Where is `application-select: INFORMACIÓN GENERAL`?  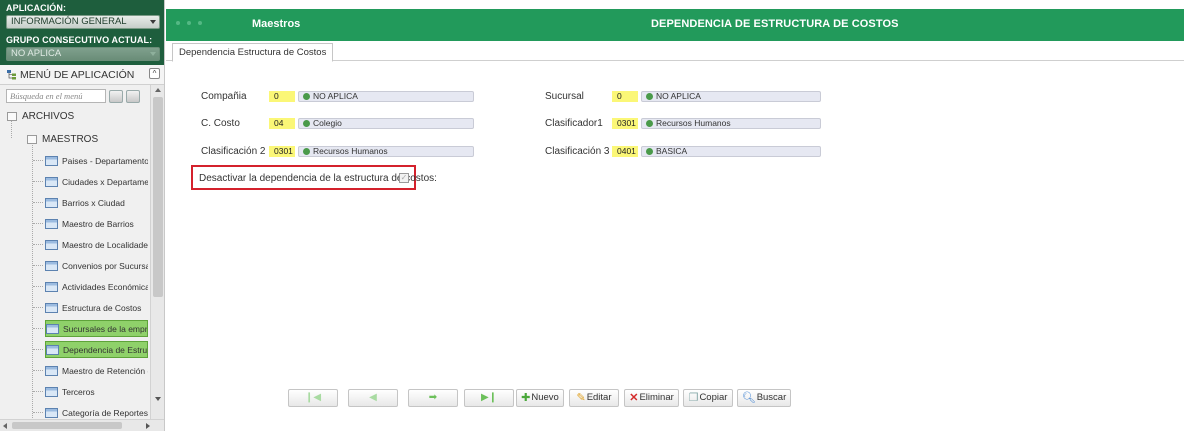
application-select: INFORMACIÓN GENERAL is located at coordinates (83, 22).